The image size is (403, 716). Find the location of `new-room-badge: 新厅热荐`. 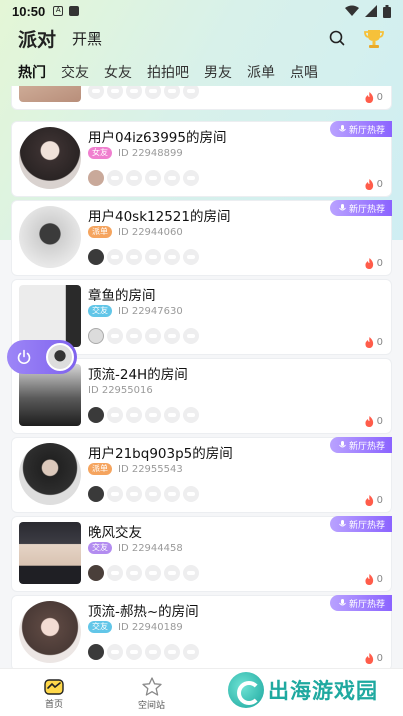

new-room-badge: 新厅热荐 is located at coordinates (360, 524).